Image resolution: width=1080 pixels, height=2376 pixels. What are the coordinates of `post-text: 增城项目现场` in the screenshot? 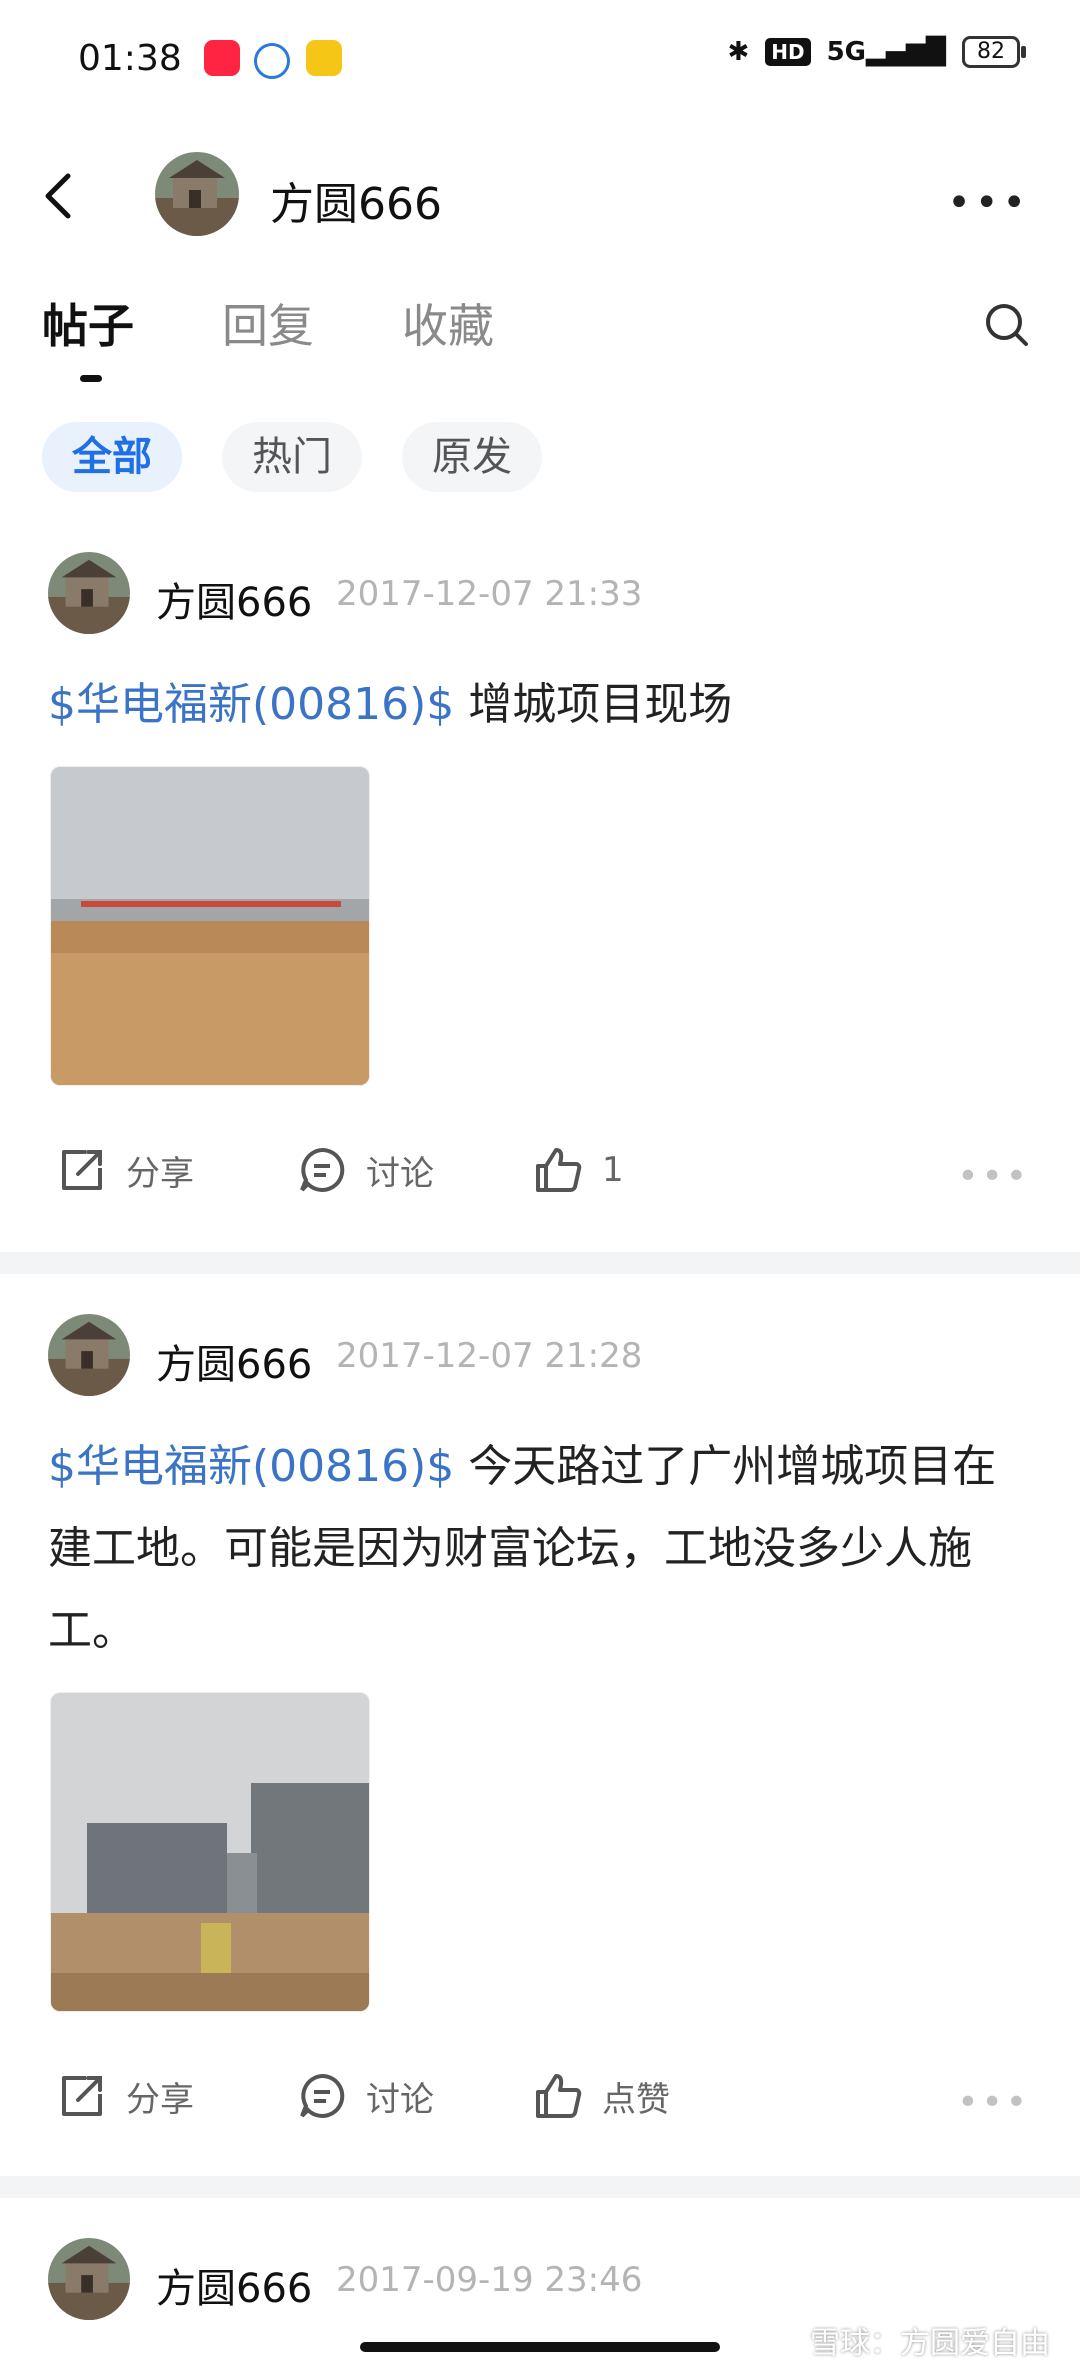 It's located at (593, 704).